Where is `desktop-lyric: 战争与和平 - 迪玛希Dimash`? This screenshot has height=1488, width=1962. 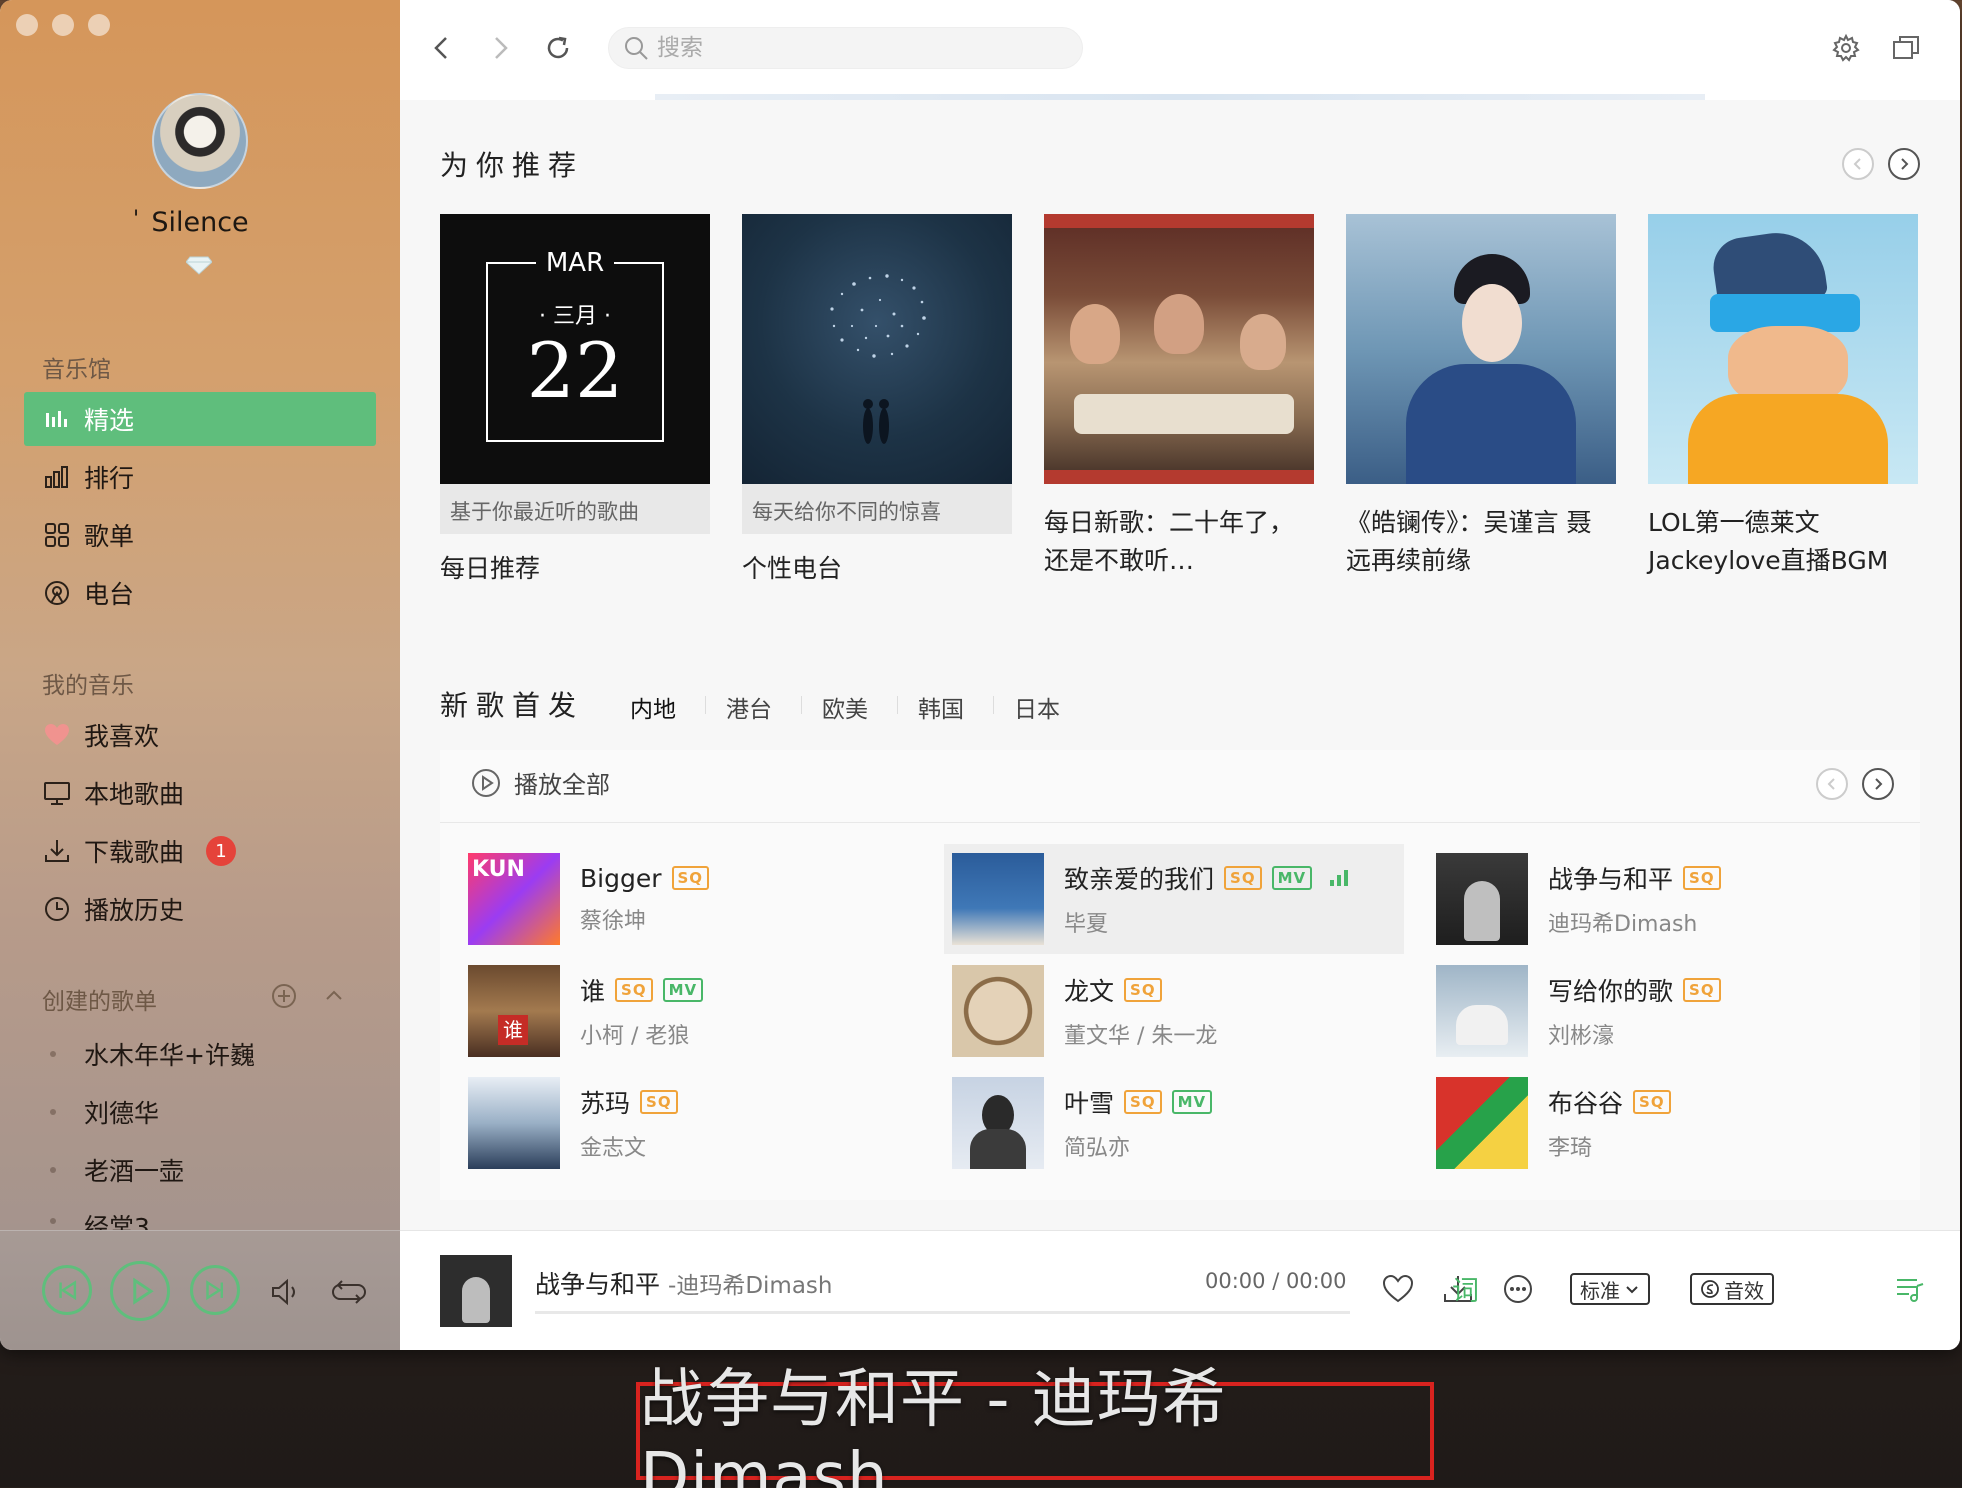
desktop-lyric: 战争与和平 - 迪玛希Dimash is located at coordinates (1035, 1425).